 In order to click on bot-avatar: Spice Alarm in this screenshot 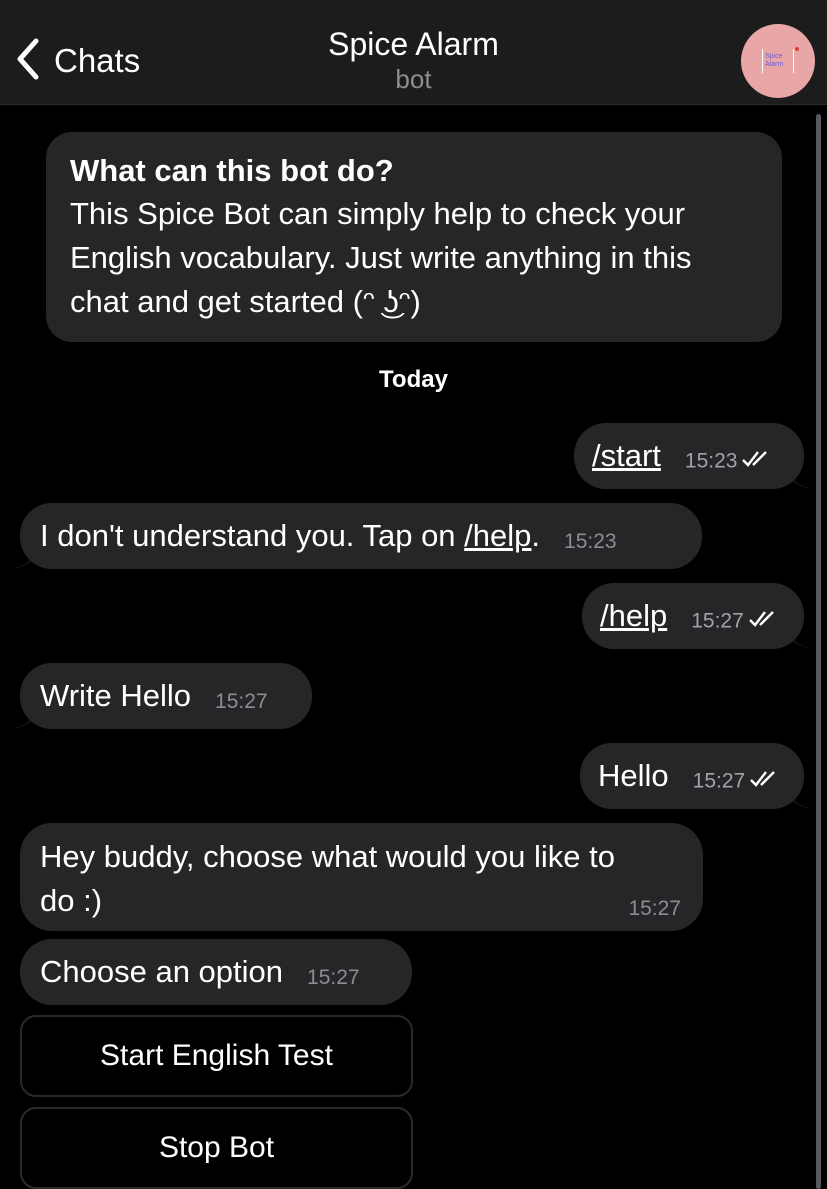, I will do `click(778, 61)`.